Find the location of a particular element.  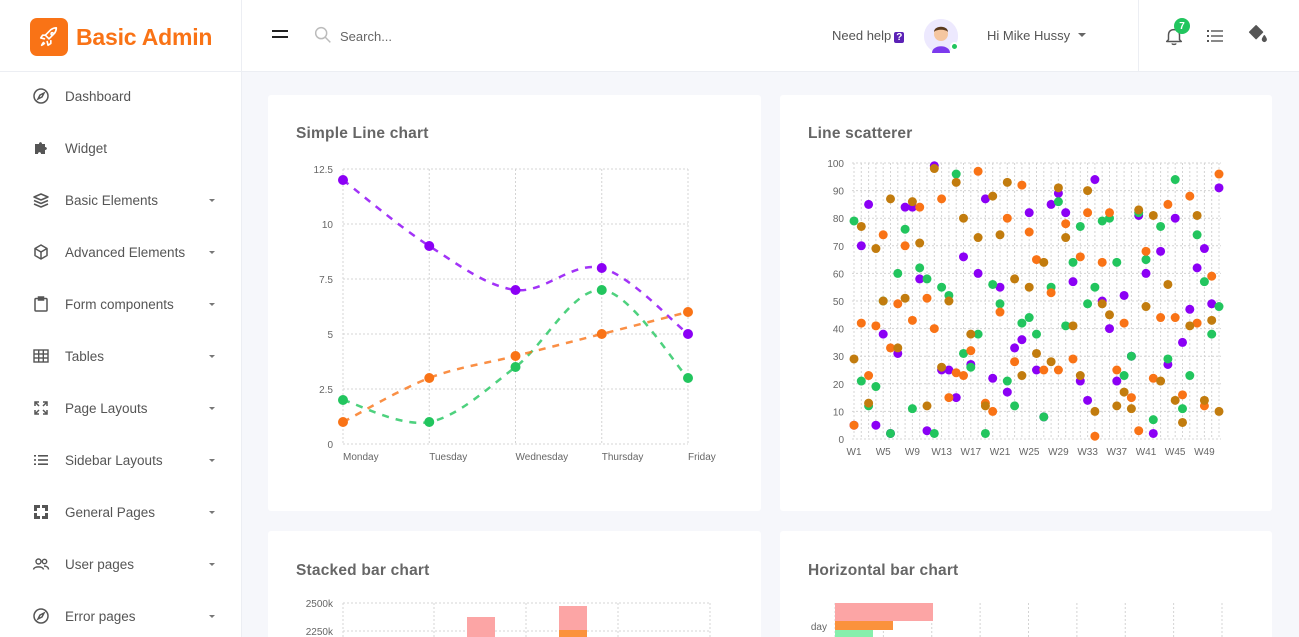

sidebar-item-advanced-elements: Advanced Elements is located at coordinates (121, 252).